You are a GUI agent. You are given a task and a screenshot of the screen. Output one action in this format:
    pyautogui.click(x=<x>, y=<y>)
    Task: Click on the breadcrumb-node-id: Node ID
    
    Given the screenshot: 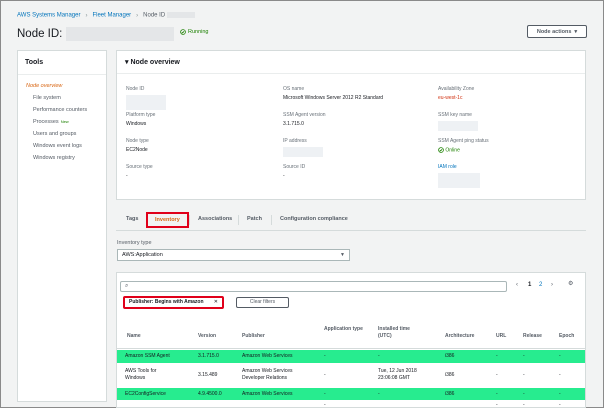 What is the action you would take?
    pyautogui.click(x=154, y=15)
    